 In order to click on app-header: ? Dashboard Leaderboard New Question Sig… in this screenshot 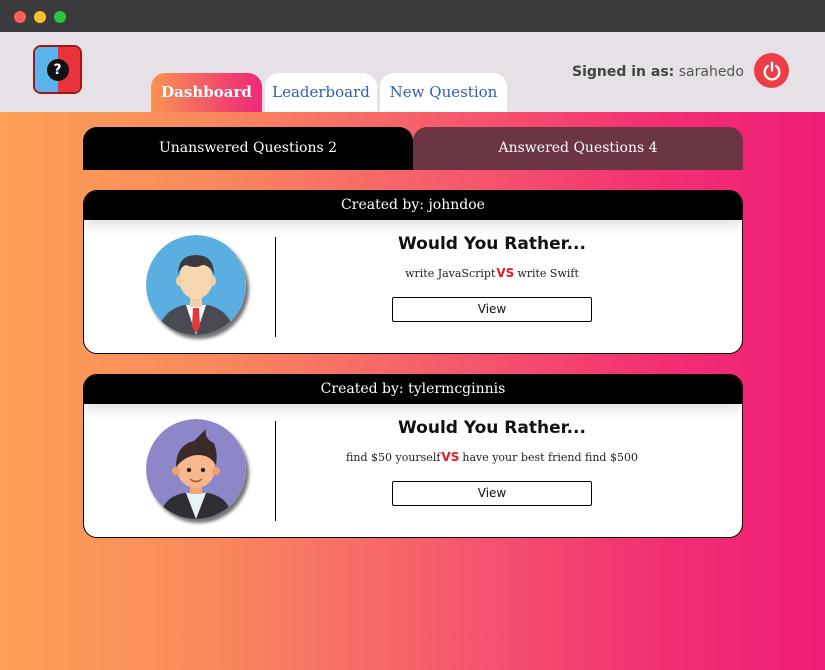, I will do `click(412, 72)`.